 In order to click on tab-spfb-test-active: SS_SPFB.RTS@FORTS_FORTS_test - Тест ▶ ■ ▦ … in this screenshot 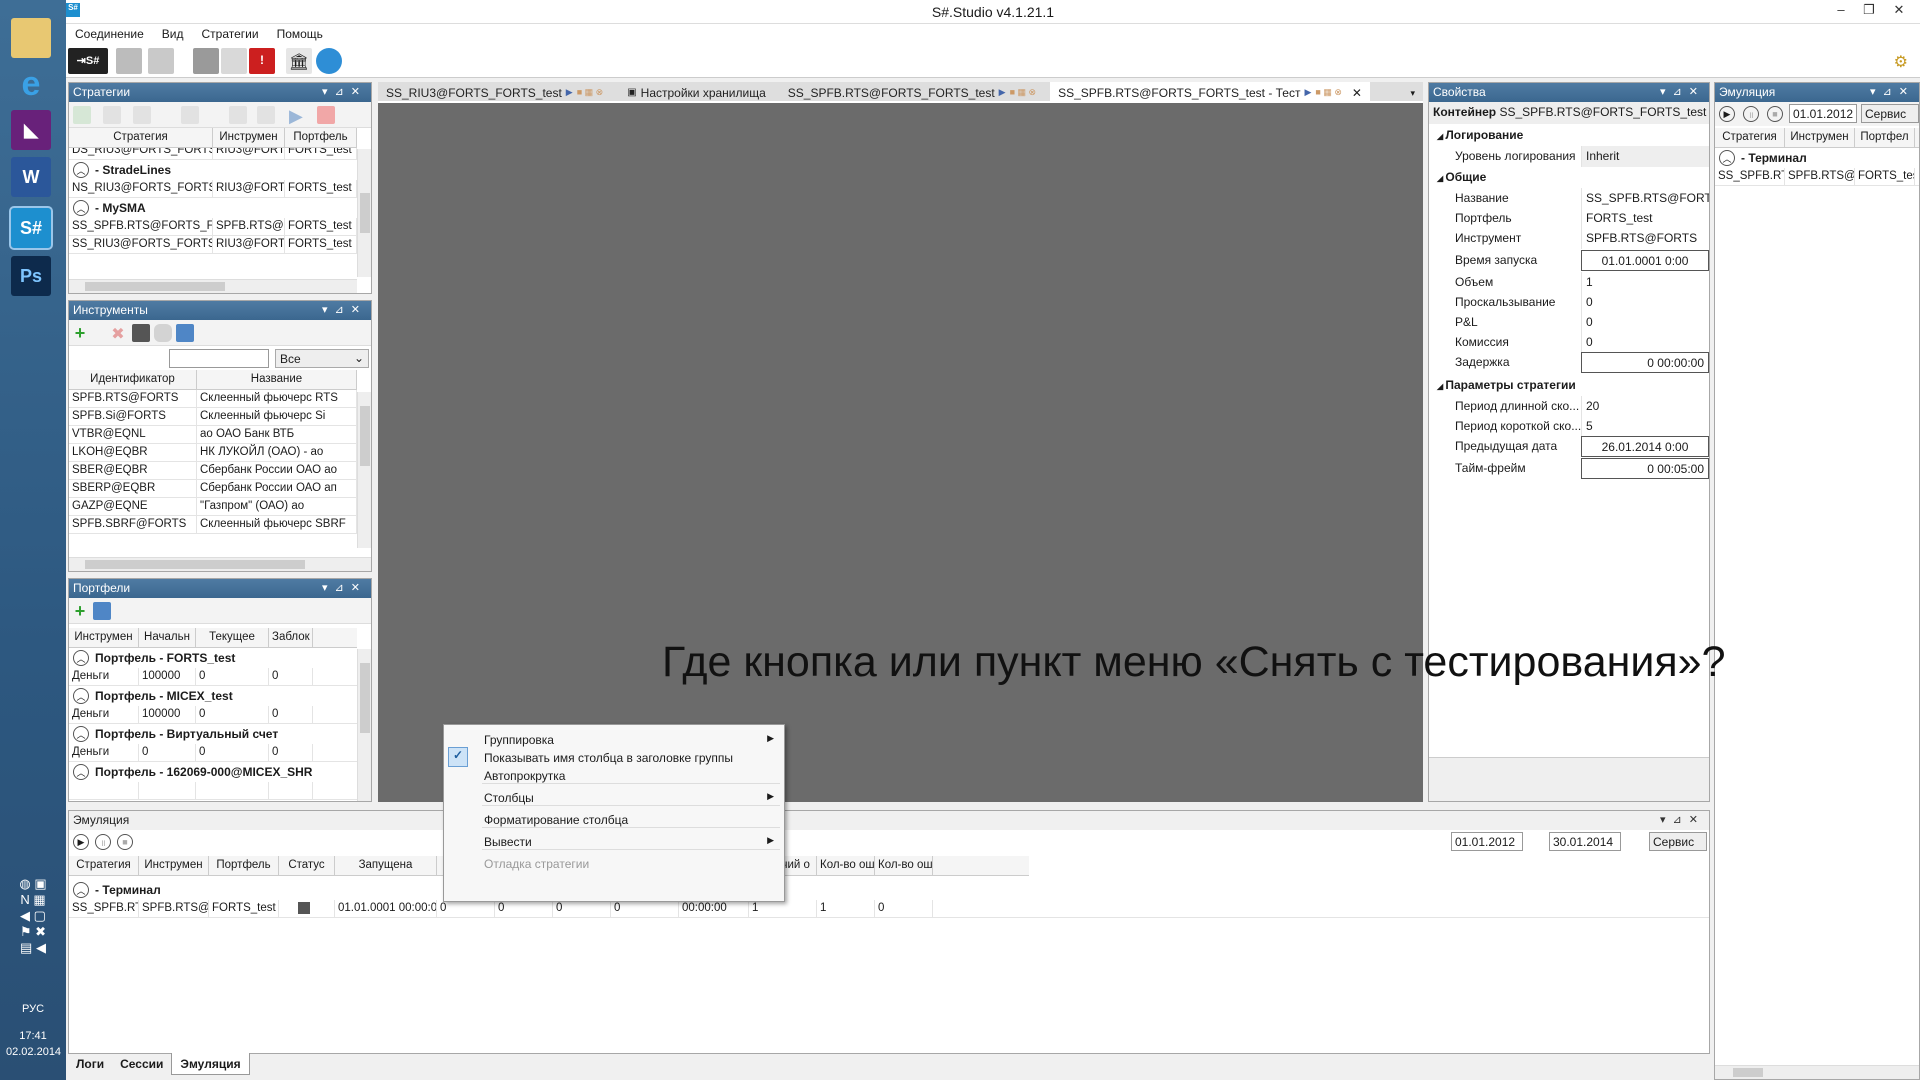, I will do `click(1210, 92)`.